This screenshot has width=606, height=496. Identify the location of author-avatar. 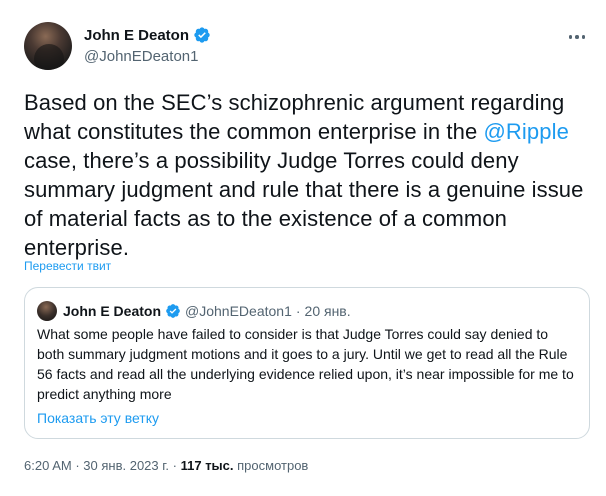
(48, 46).